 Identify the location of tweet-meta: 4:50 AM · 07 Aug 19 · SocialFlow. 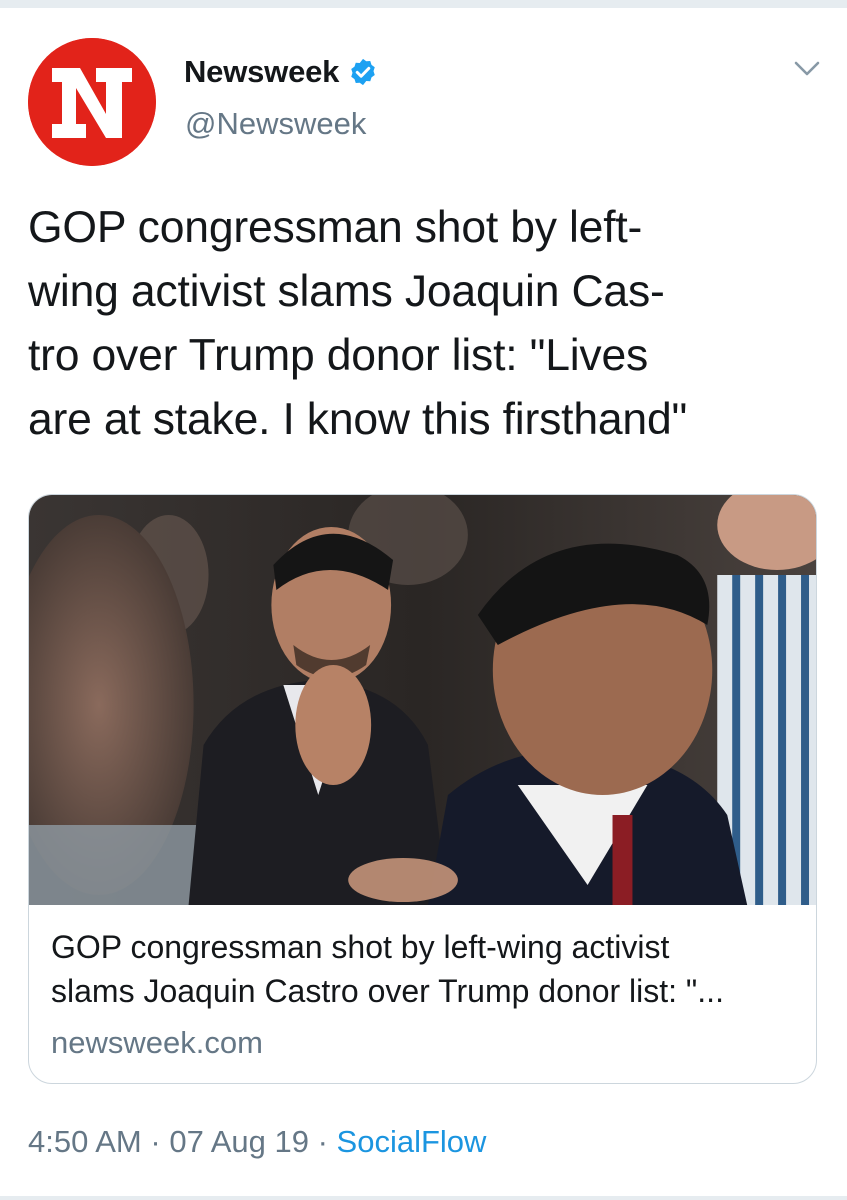
(257, 1142).